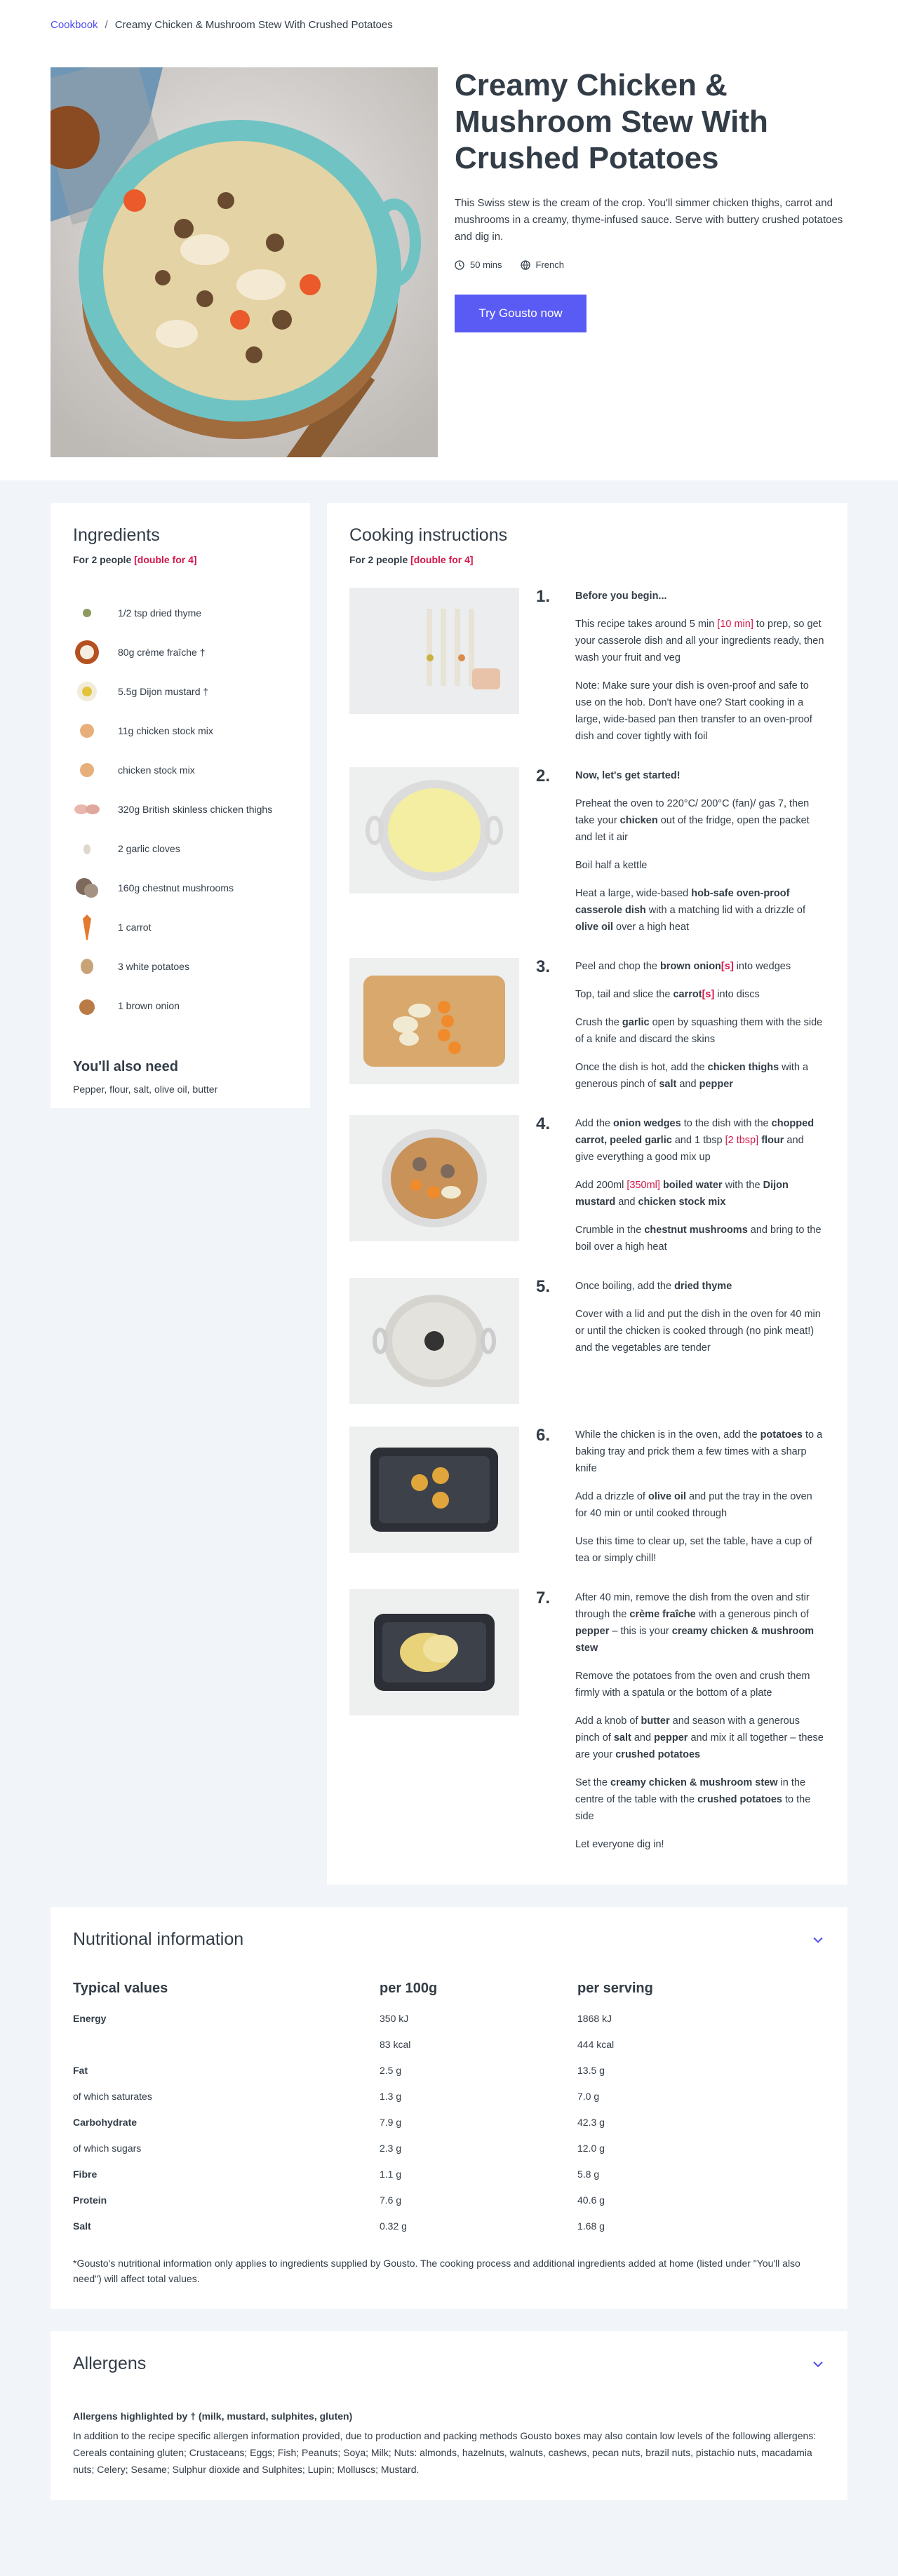  Describe the element at coordinates (449, 2174) in the screenshot. I see `table-row: Fibre 1.1 g 5.8 g` at that location.